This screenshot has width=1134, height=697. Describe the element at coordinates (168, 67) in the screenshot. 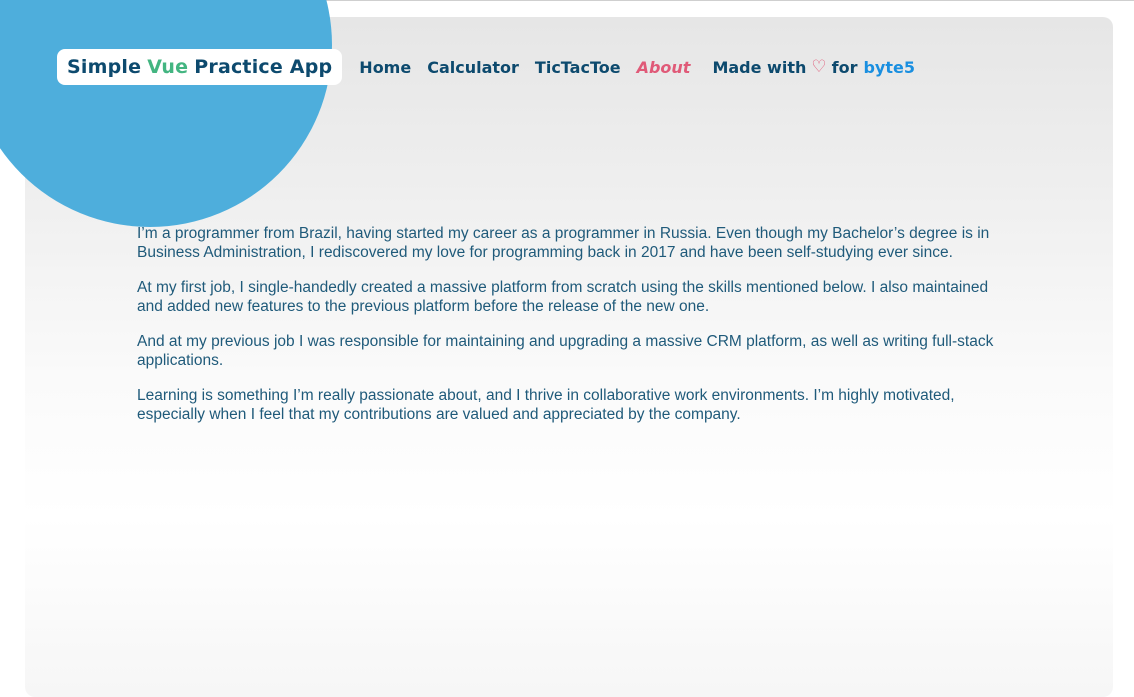

I see `logo-accent: Vue` at that location.